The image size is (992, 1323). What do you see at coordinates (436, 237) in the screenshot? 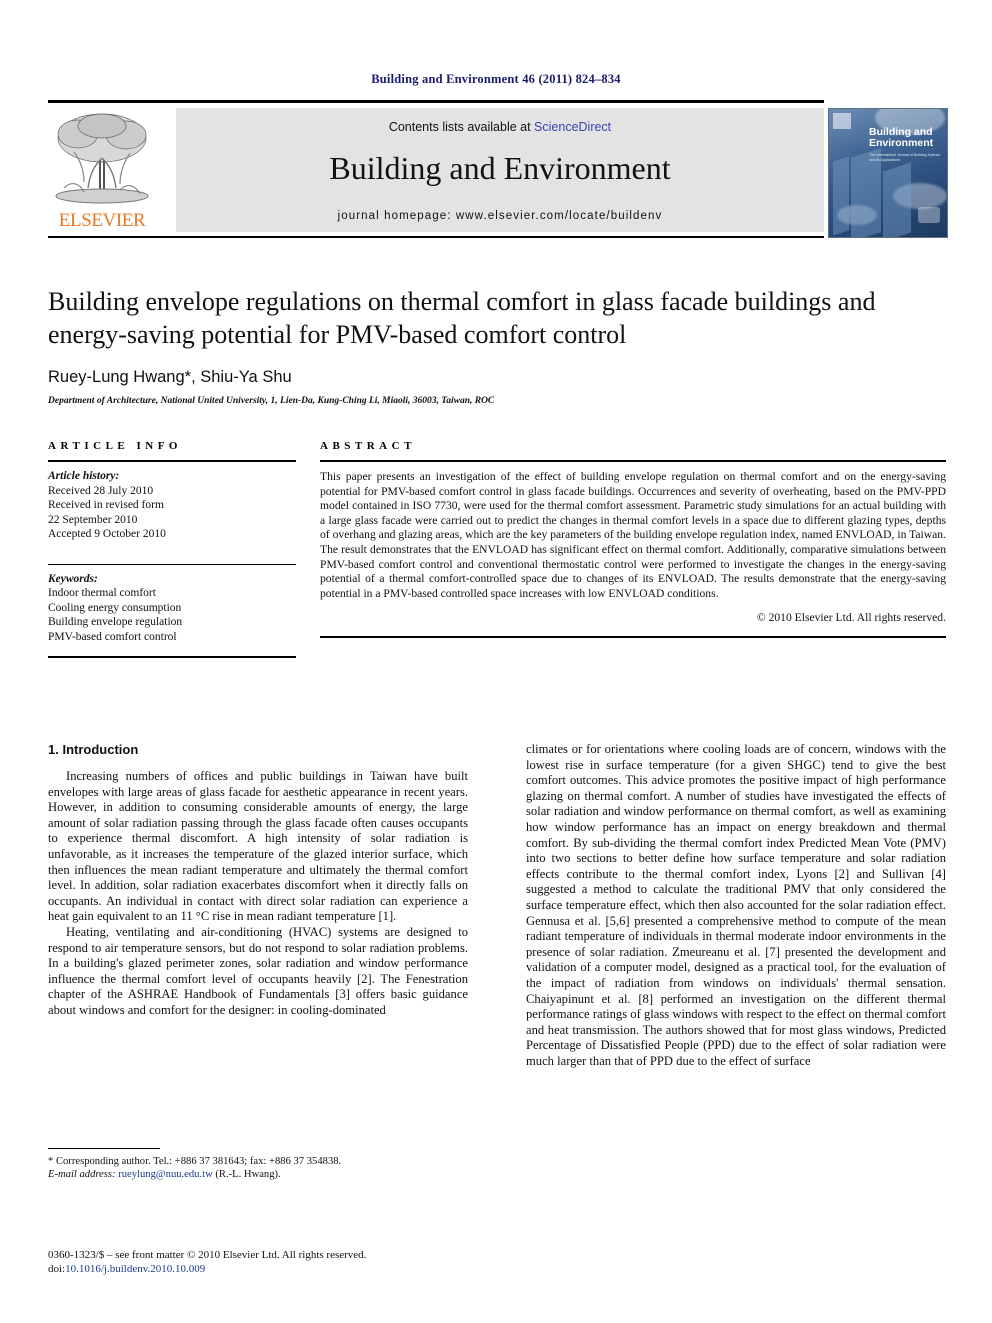
I see `masthead-bottom-rule` at bounding box center [436, 237].